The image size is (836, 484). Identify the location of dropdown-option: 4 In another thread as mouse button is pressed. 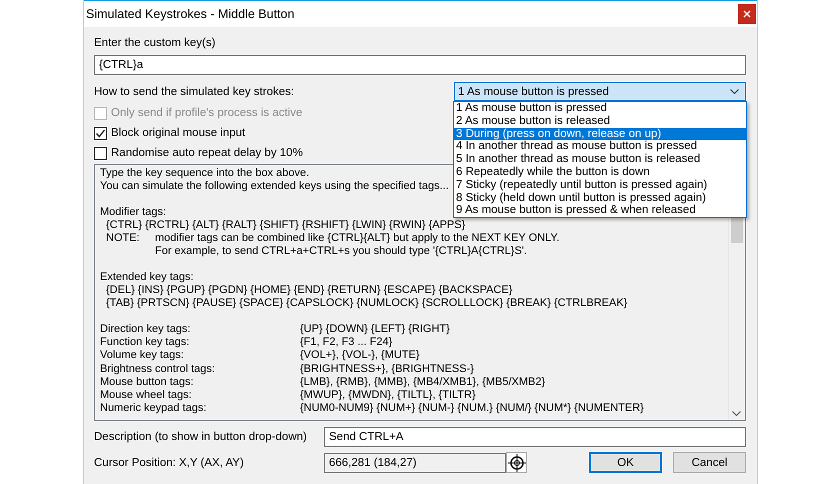
(600, 147).